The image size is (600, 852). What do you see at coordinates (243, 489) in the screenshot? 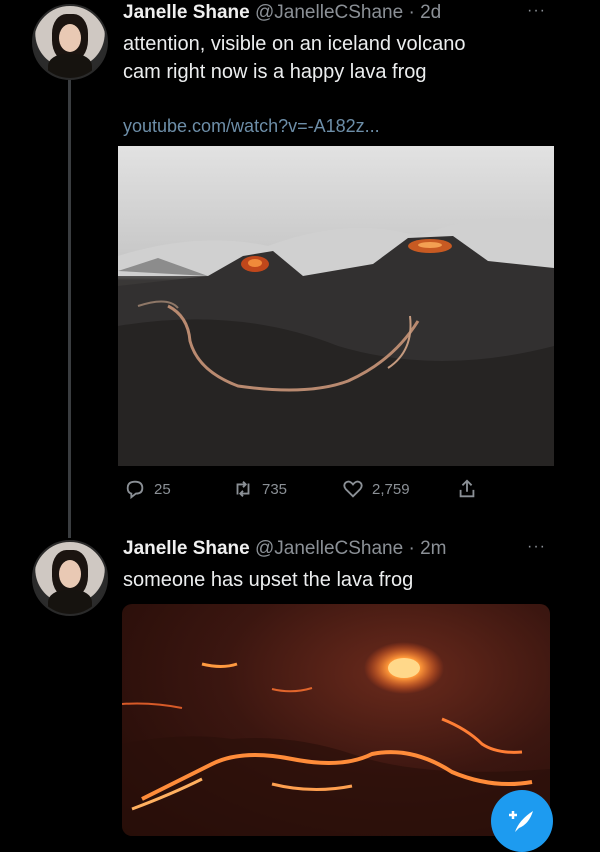
I see `retweet-icon` at bounding box center [243, 489].